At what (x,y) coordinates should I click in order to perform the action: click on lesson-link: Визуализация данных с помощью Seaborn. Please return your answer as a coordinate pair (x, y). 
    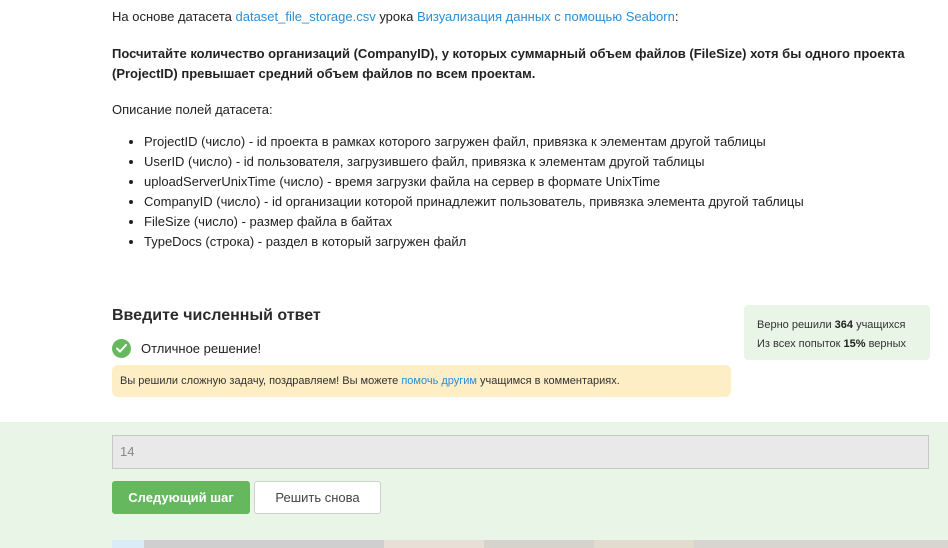
    Looking at the image, I should click on (546, 16).